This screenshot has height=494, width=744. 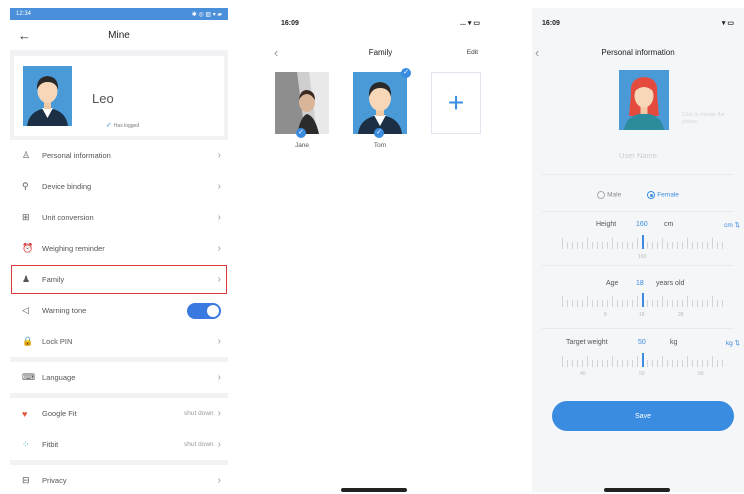 I want to click on height-unit-switch: cm ⇅, so click(x=732, y=225).